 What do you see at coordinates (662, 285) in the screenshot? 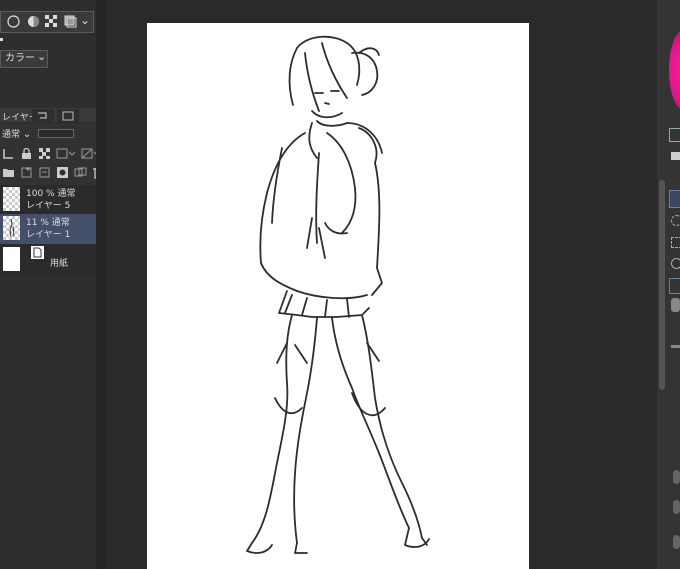
I see `canvas-vertical-scrollbar` at bounding box center [662, 285].